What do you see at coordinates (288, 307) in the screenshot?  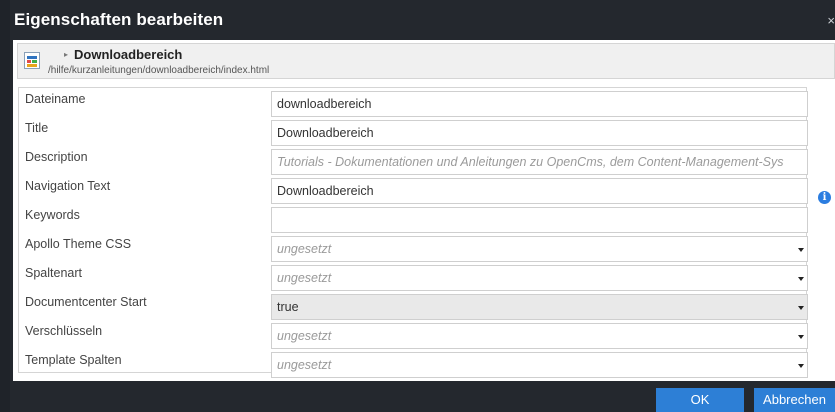 I see `select-value: true` at bounding box center [288, 307].